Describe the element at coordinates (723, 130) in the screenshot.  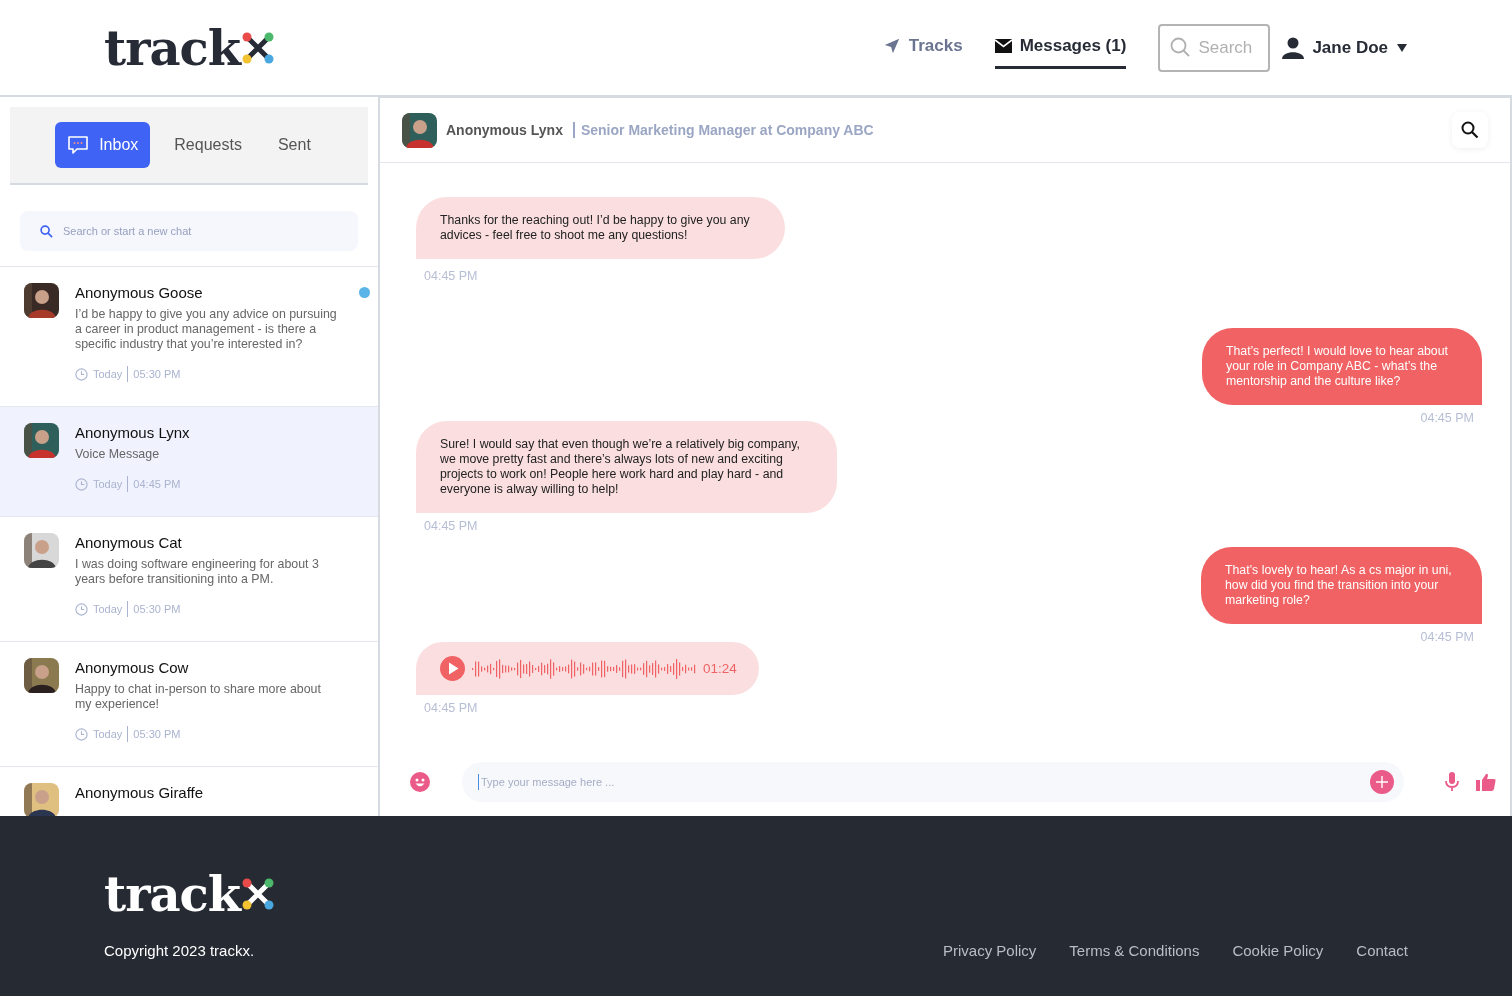
I see `contact-role: Senior Marketing Manager at Company ABC` at that location.